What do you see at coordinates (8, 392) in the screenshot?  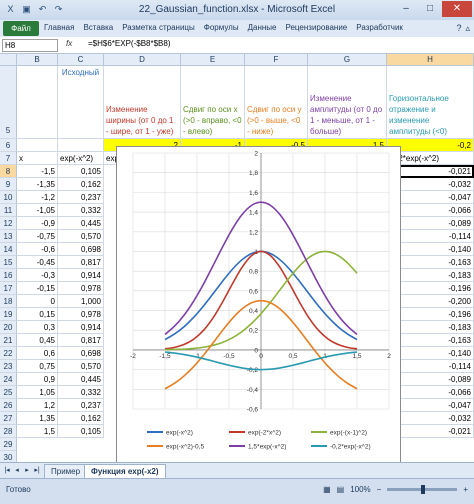 I see `row-header-25: 25` at bounding box center [8, 392].